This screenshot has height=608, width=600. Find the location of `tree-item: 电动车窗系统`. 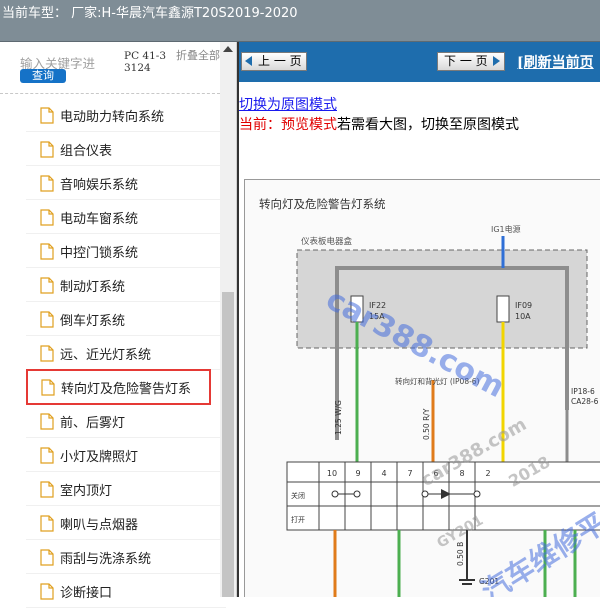

tree-item: 电动车窗系统 is located at coordinates (126, 217).